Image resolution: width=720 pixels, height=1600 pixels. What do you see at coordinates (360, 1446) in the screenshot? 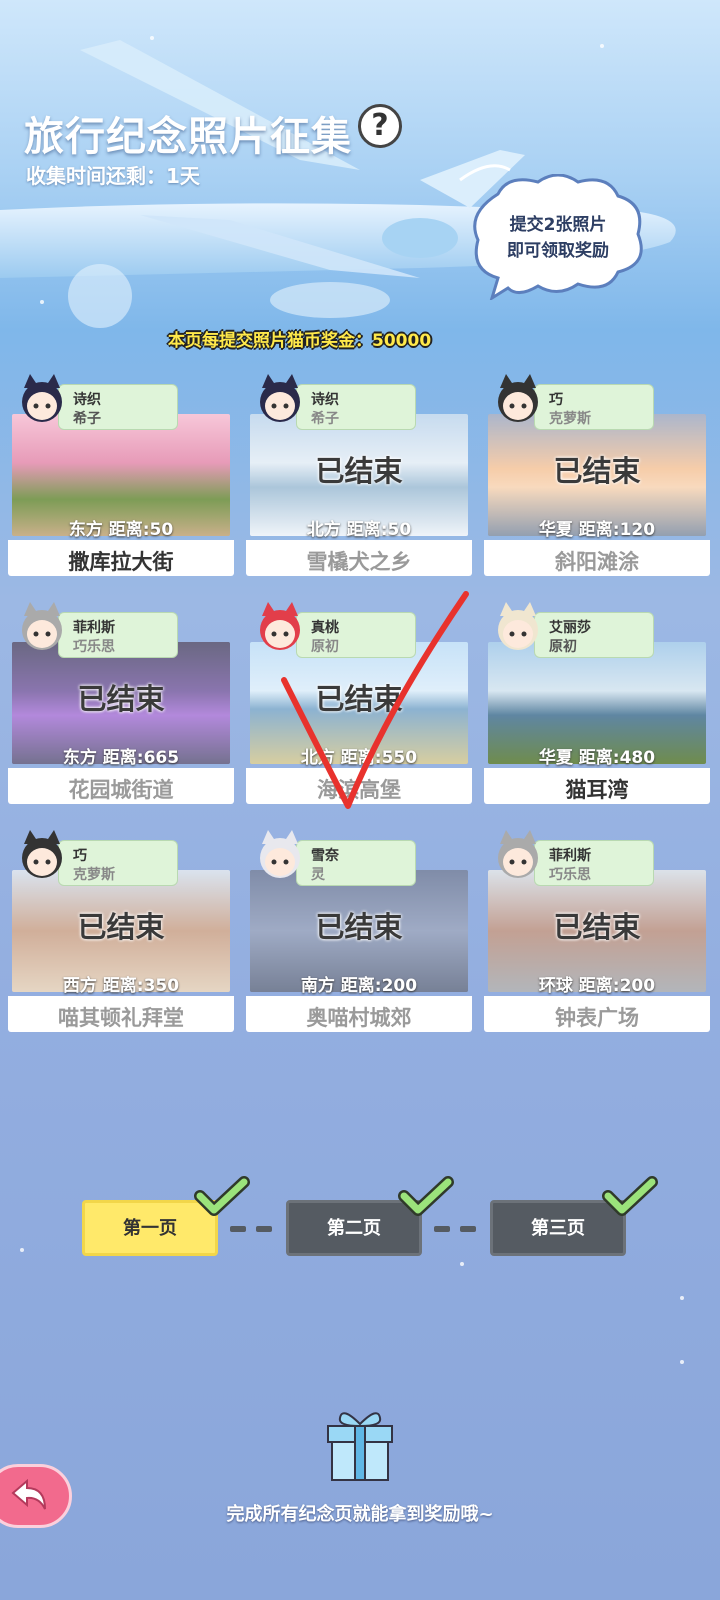
I see `gift-icon` at bounding box center [360, 1446].